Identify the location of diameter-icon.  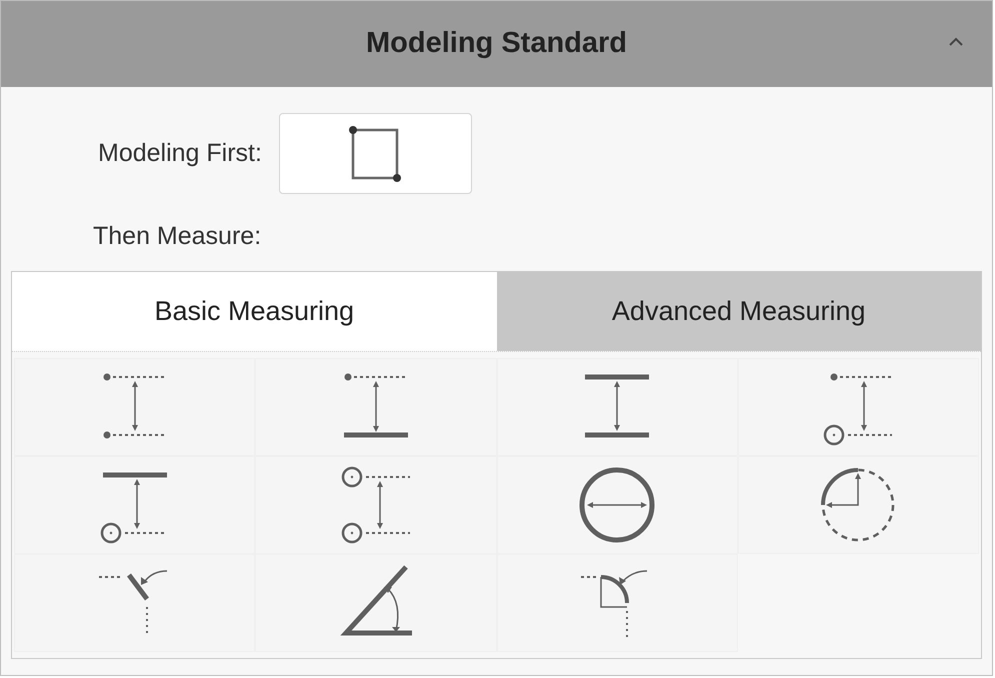
(617, 505).